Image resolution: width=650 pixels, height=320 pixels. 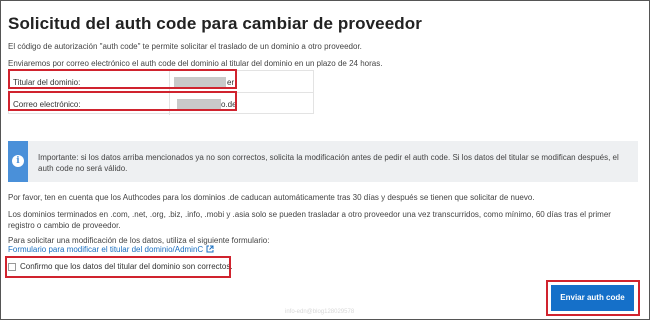 I want to click on confirm-highlight, so click(x=118, y=267).